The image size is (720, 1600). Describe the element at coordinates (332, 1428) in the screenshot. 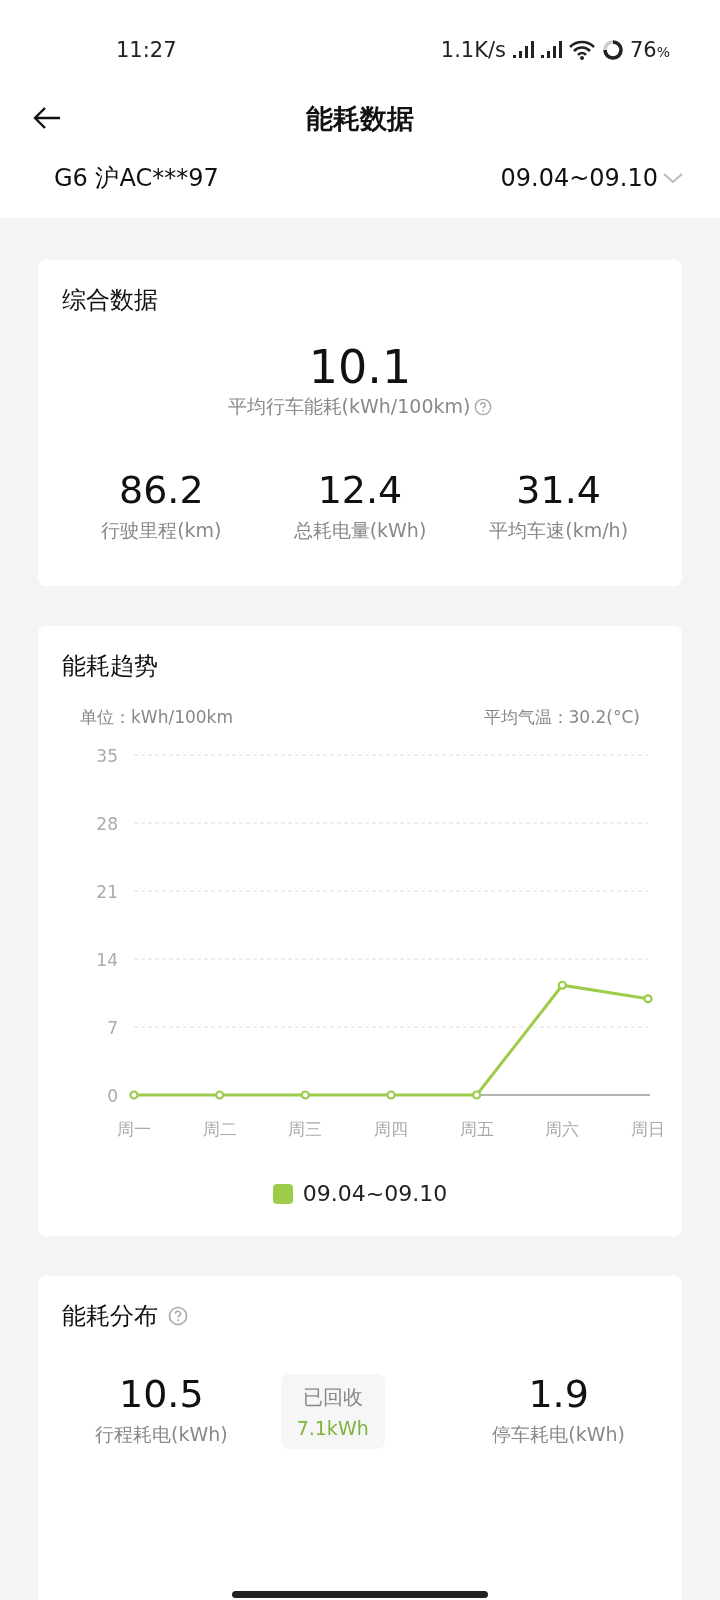

I see `recovered-value: 7.1kWh` at that location.